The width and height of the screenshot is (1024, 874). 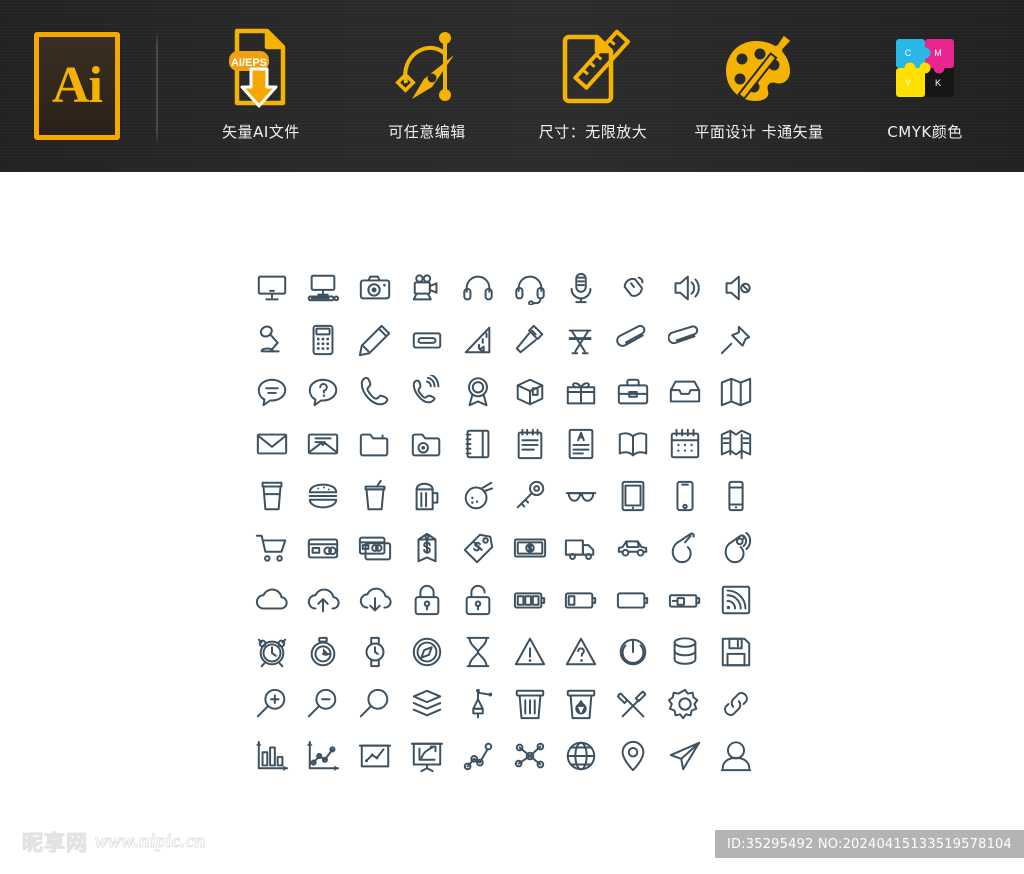 What do you see at coordinates (478, 652) in the screenshot?
I see `hourglass-icon` at bounding box center [478, 652].